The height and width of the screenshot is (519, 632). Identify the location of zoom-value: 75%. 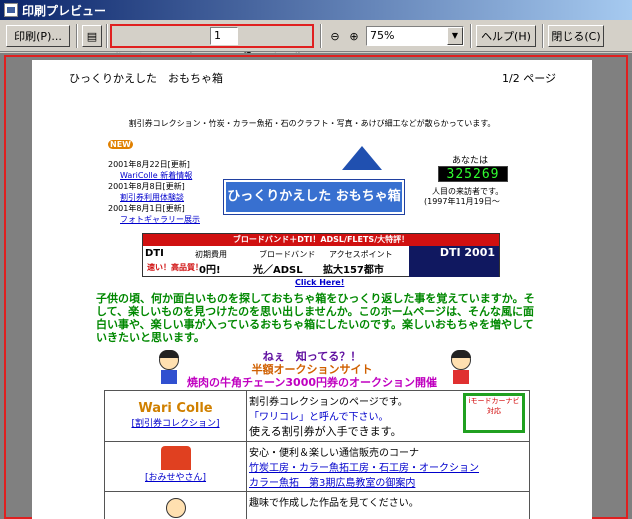
(382, 35).